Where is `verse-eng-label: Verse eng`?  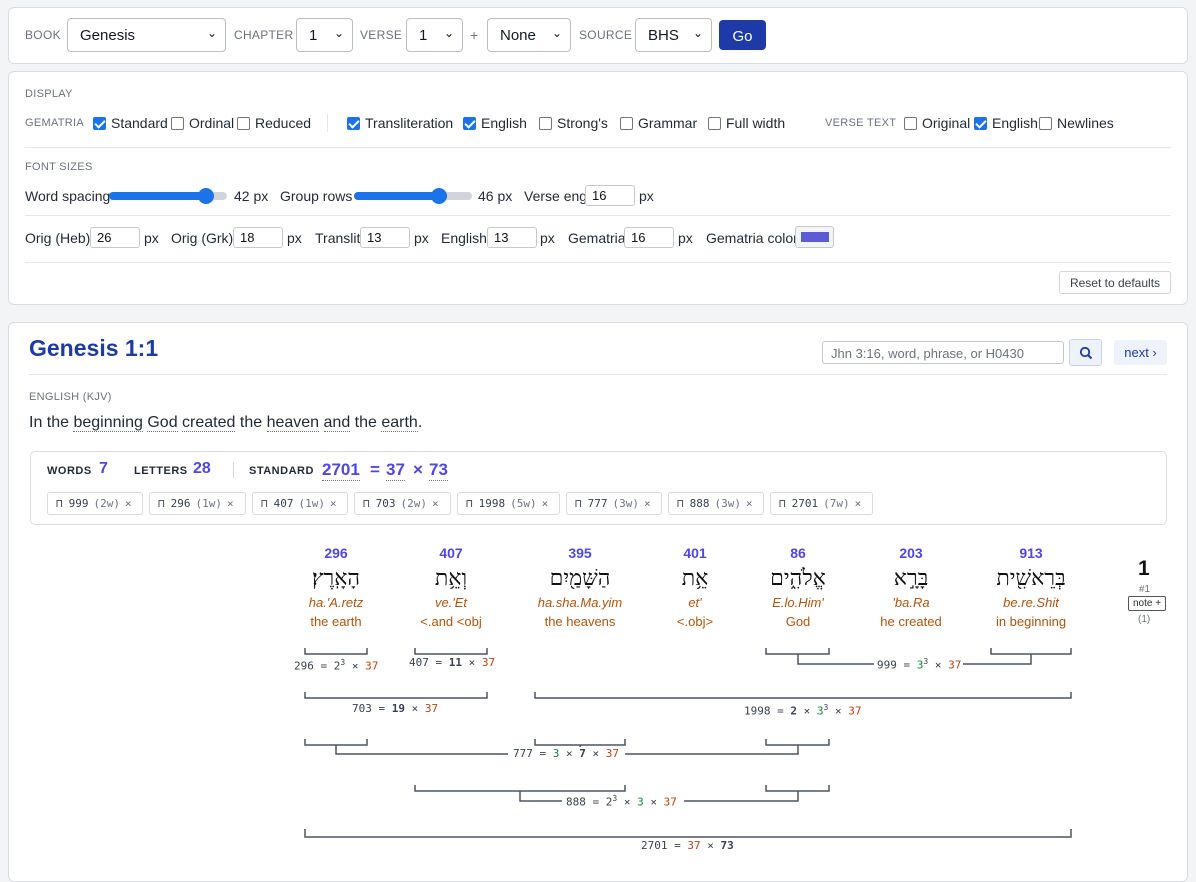
verse-eng-label: Verse eng is located at coordinates (556, 196).